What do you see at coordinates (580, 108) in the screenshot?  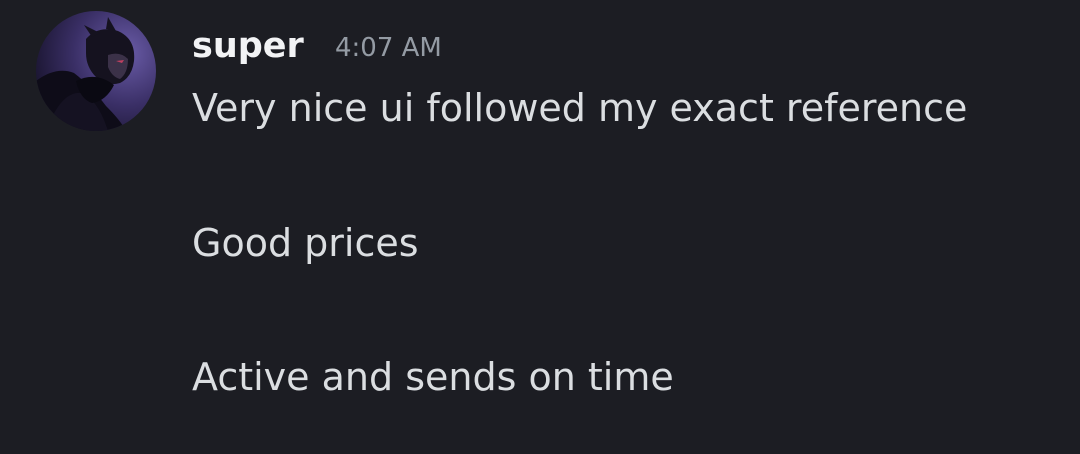 I see `message-line: Very nice ui followed my exact reference` at bounding box center [580, 108].